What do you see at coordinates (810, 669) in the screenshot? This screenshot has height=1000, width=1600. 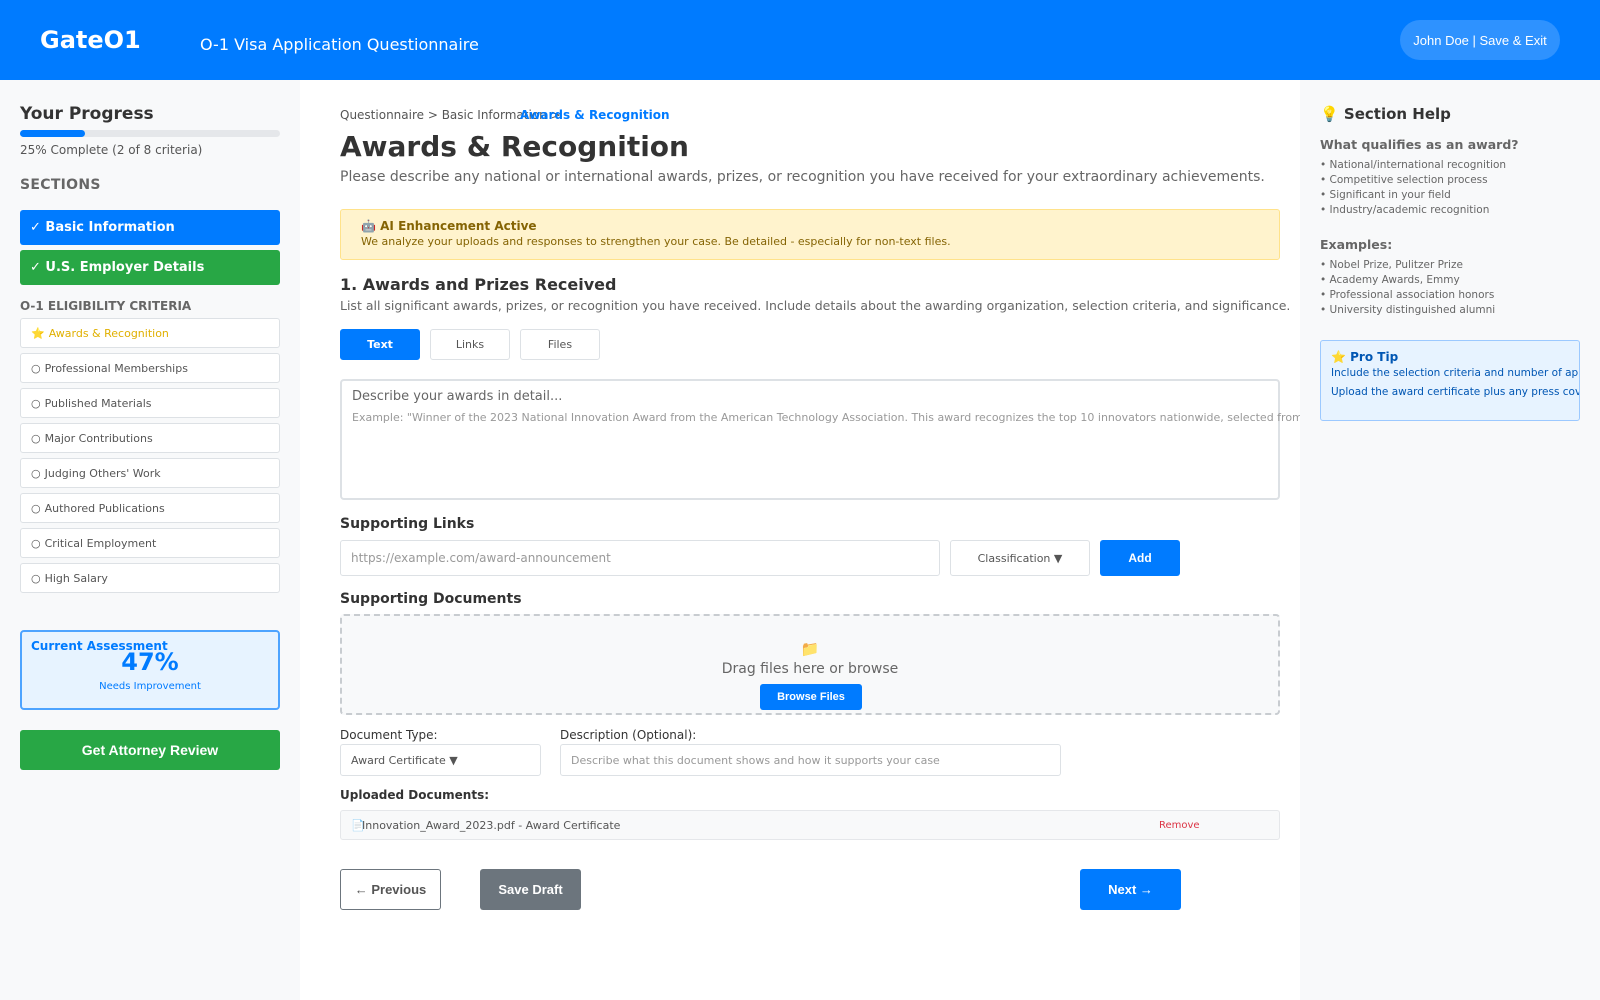 I see `dropzone-text: Drag files here or browse` at bounding box center [810, 669].